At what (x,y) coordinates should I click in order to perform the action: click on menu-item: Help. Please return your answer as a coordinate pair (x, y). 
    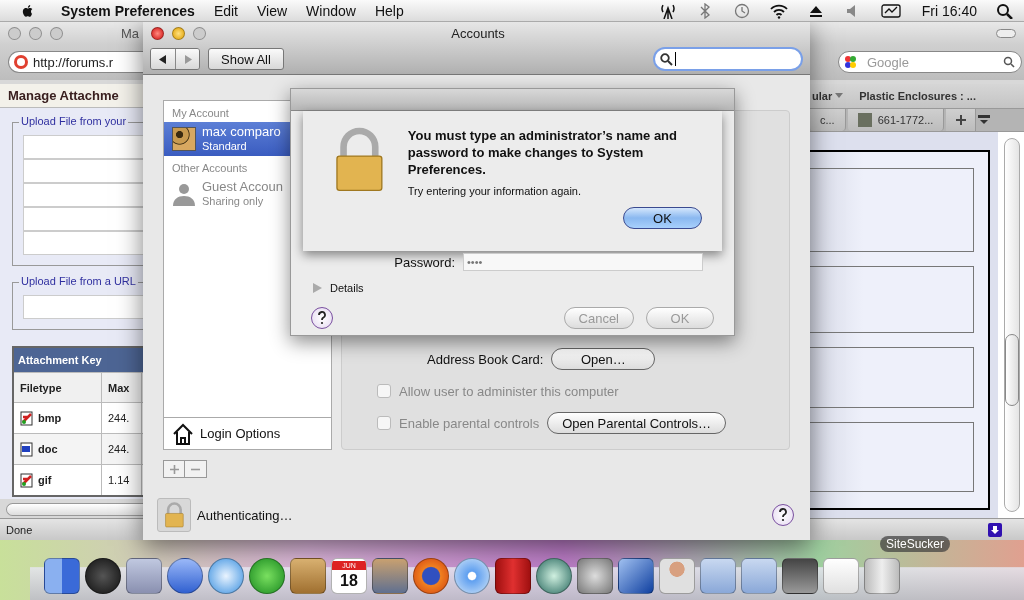
    Looking at the image, I should click on (389, 10).